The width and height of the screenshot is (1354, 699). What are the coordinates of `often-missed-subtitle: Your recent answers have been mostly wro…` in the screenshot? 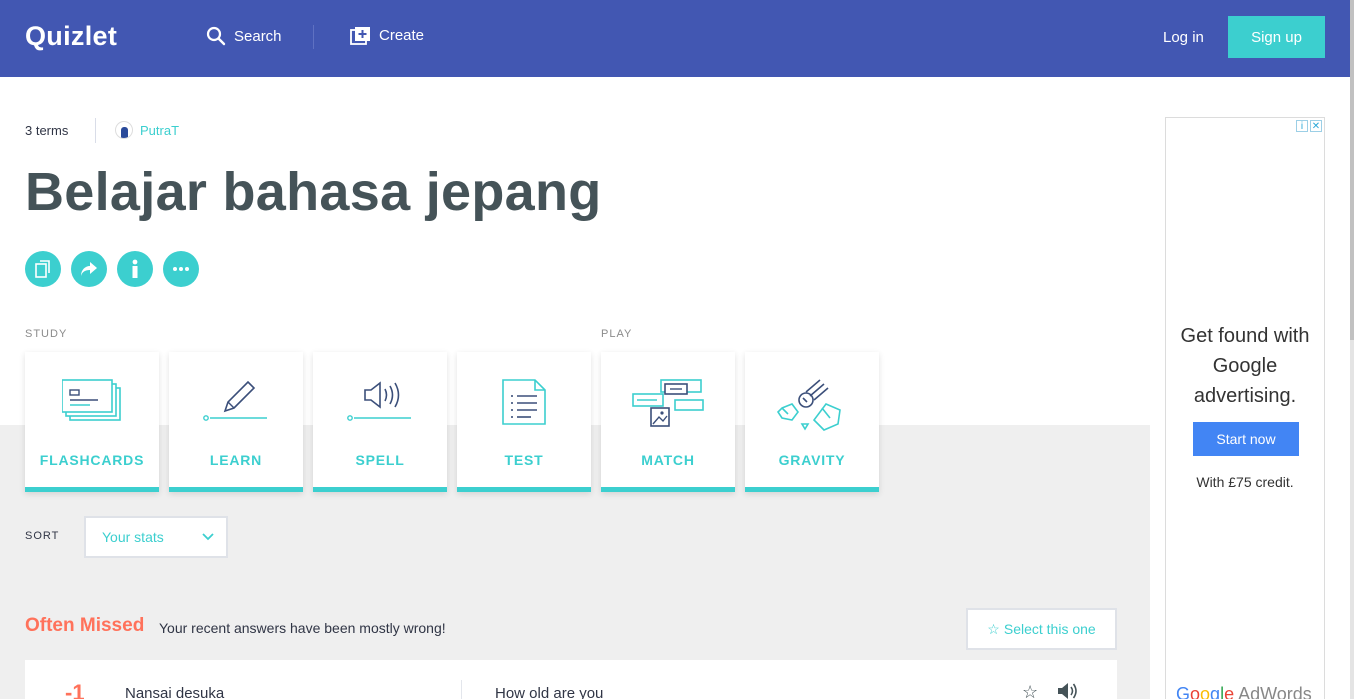 It's located at (302, 628).